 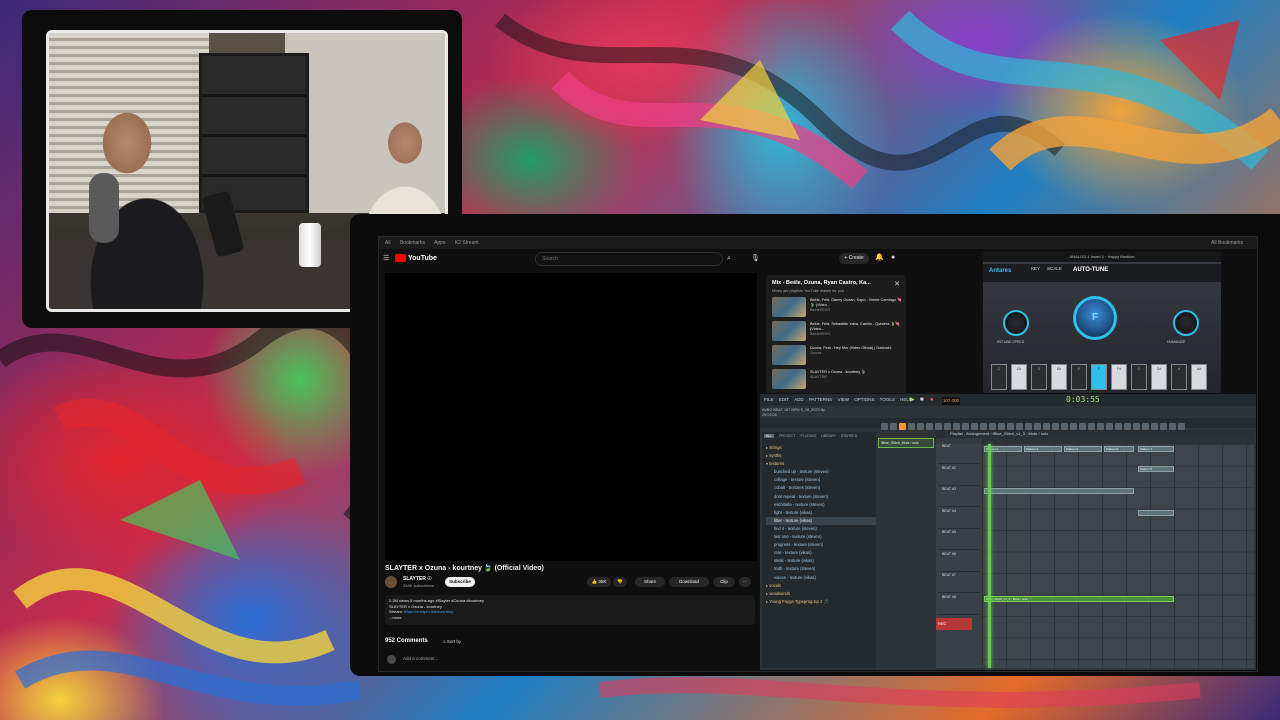 What do you see at coordinates (999, 377) in the screenshot?
I see `scale-key: C` at bounding box center [999, 377].